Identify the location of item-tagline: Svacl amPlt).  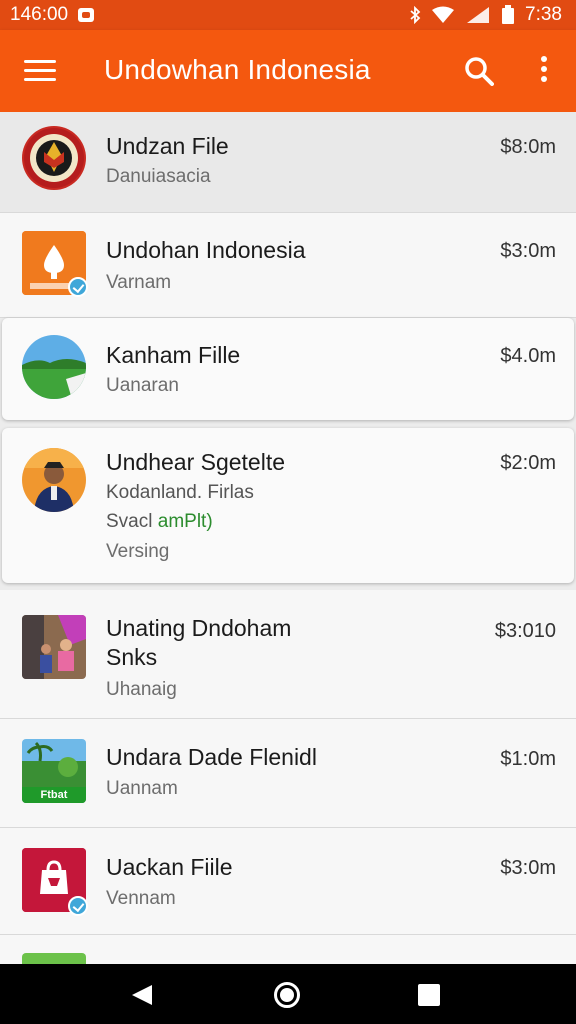
(159, 522).